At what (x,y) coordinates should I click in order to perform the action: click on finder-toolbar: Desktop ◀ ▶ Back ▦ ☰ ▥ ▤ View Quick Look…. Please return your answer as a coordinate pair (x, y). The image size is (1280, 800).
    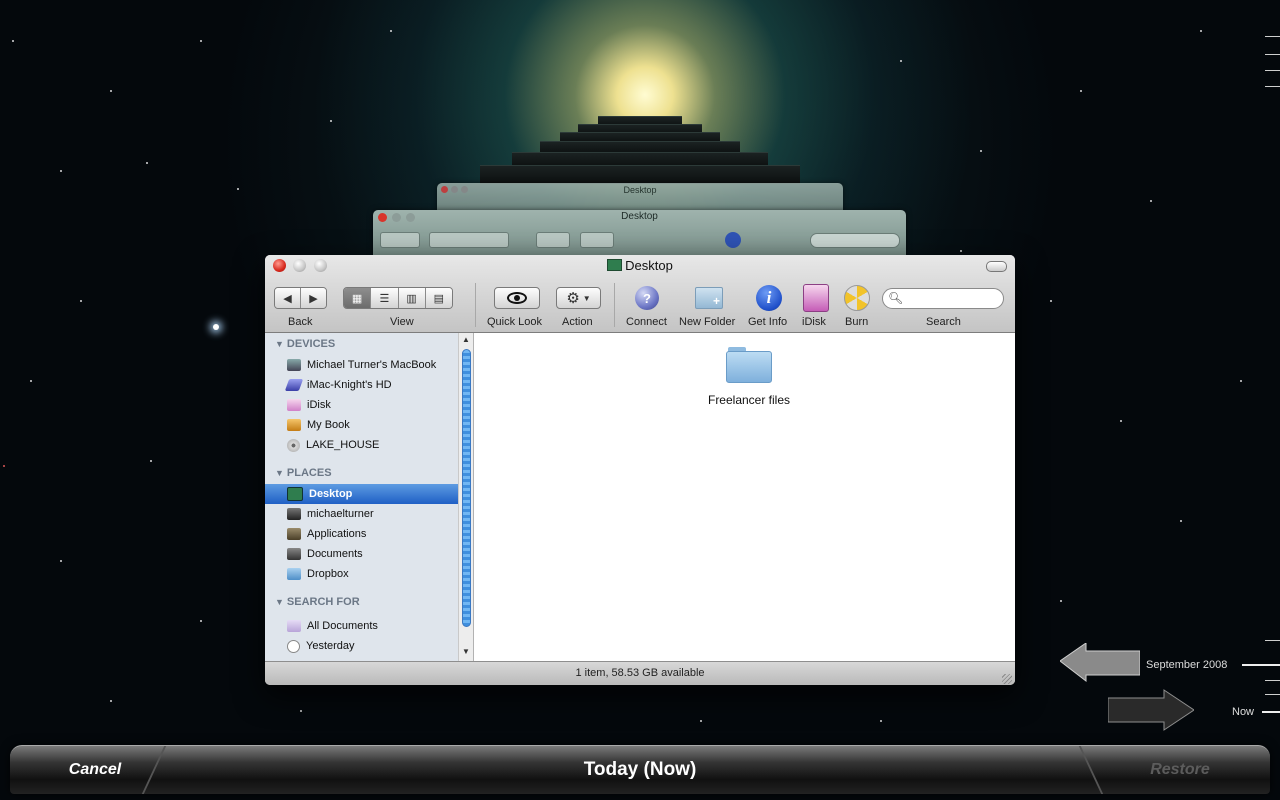
    Looking at the image, I should click on (640, 294).